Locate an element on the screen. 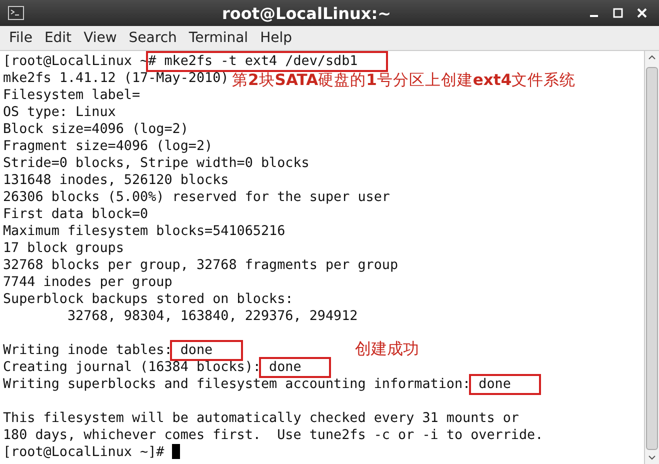  menu-item: Terminal is located at coordinates (218, 38).